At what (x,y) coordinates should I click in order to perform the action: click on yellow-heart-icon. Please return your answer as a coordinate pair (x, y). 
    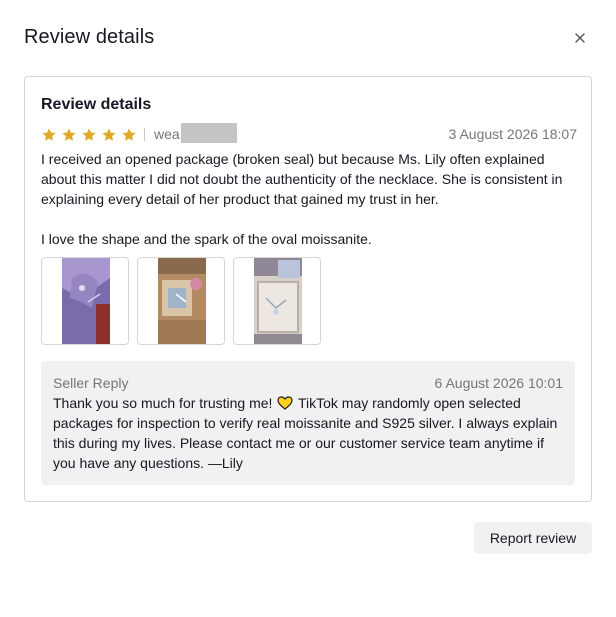
    Looking at the image, I should click on (285, 403).